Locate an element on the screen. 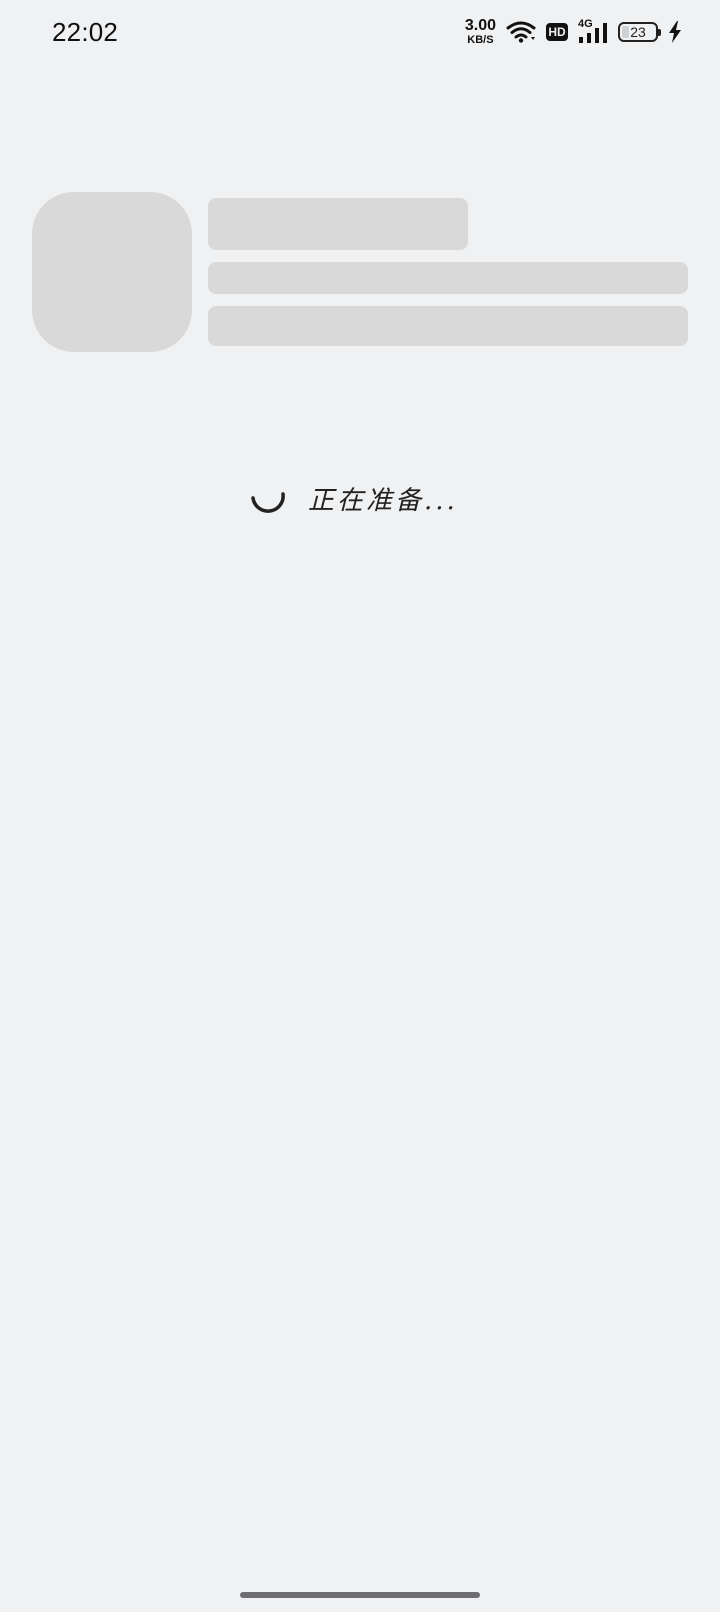  wifi-icon is located at coordinates (521, 32).